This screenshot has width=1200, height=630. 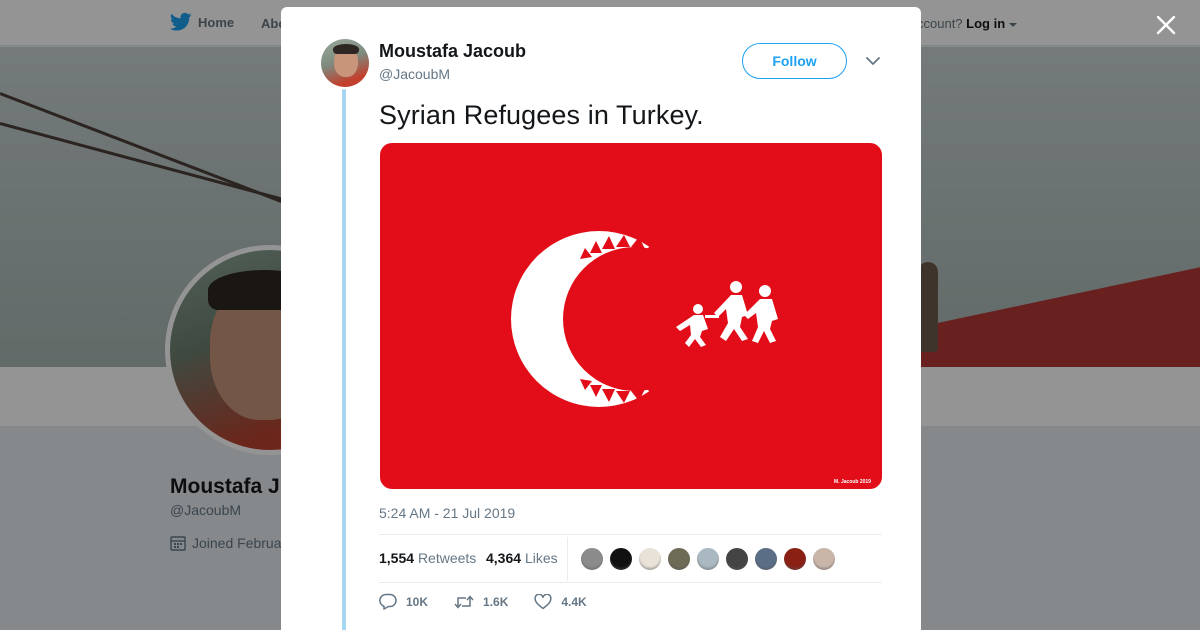 What do you see at coordinates (447, 558) in the screenshot?
I see `retweets-label: Retweets` at bounding box center [447, 558].